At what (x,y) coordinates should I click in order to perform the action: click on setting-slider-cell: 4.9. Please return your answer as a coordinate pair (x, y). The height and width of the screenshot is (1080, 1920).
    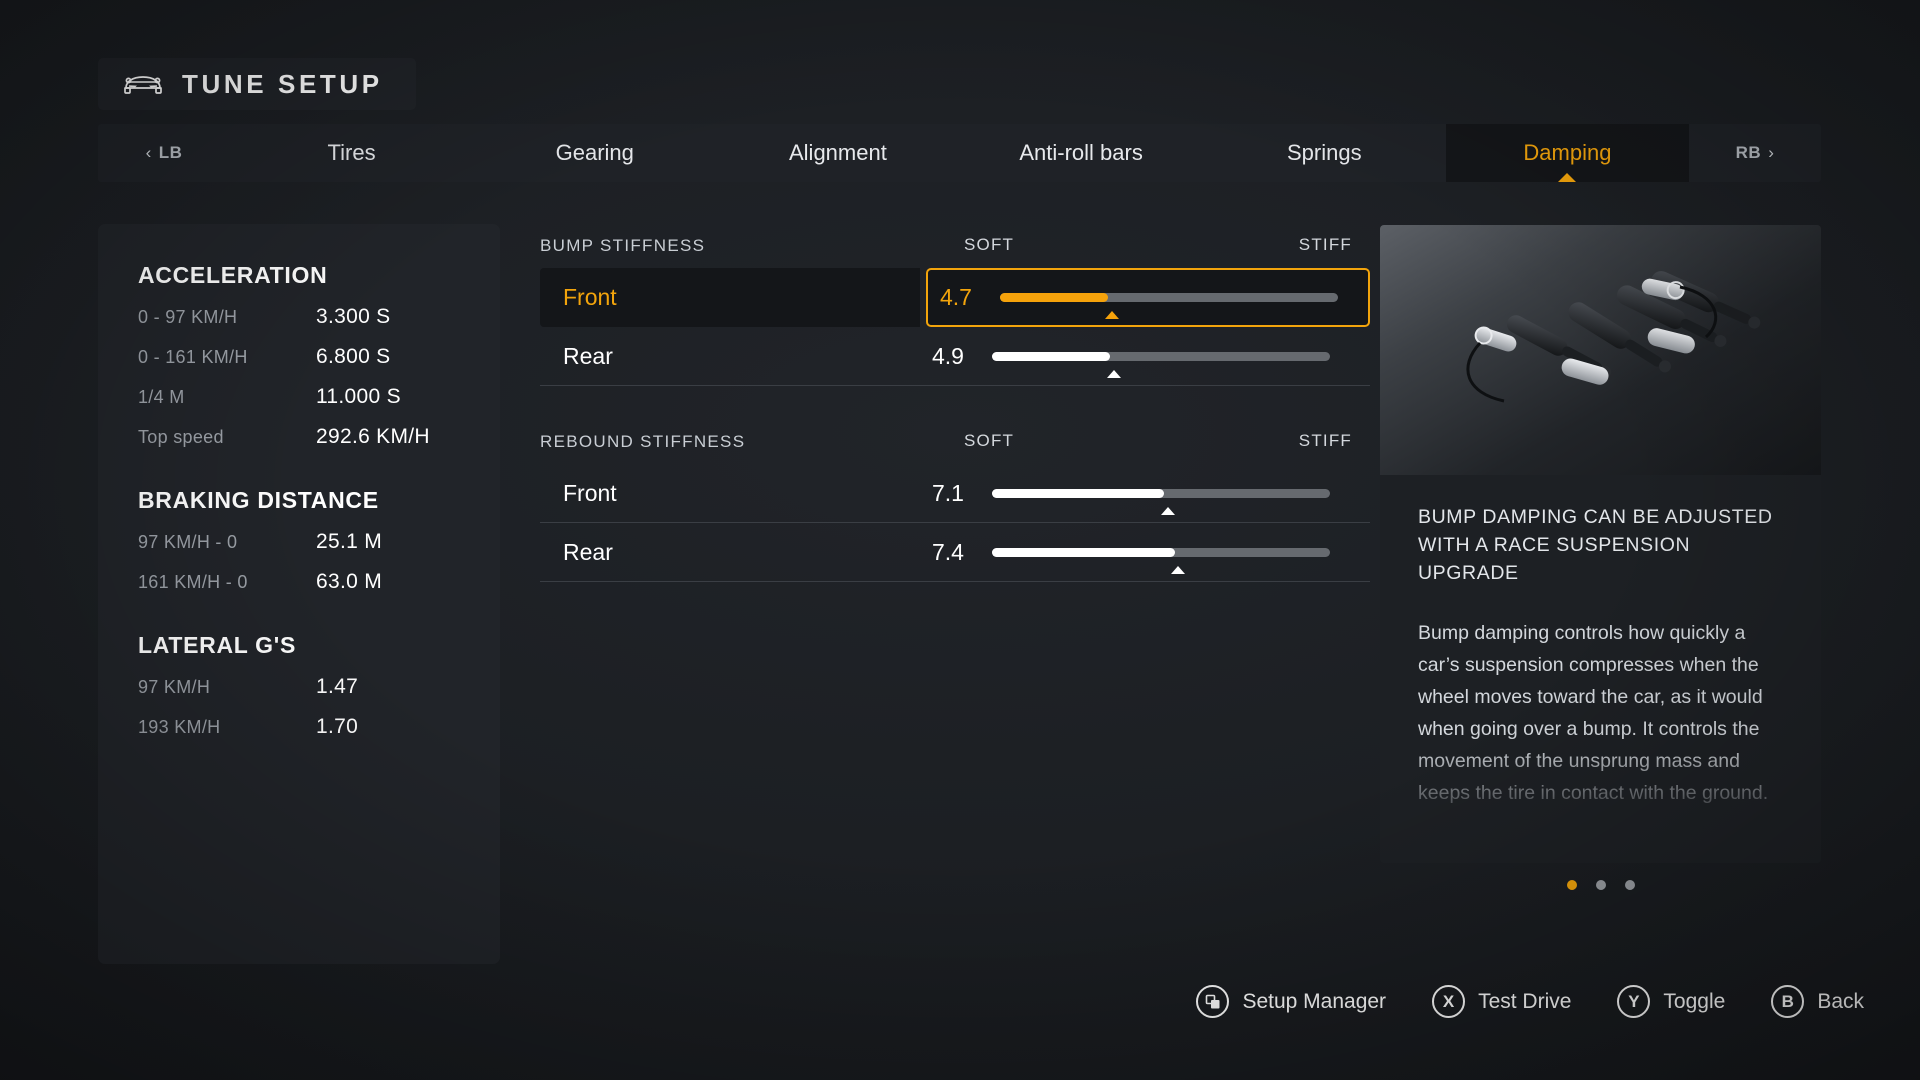
    Looking at the image, I should click on (1145, 356).